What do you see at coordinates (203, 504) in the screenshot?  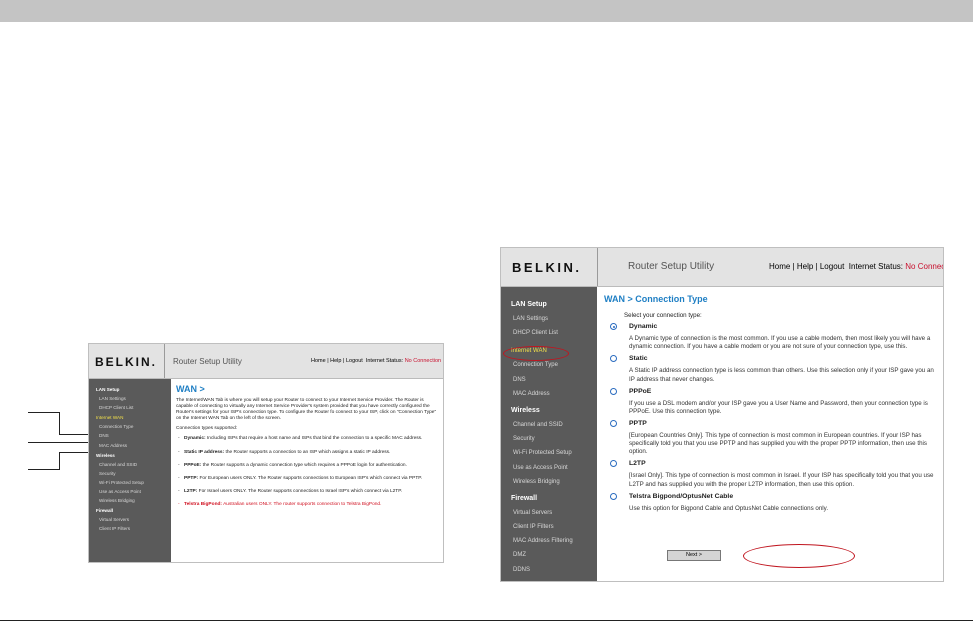 I see `connection-type-name: Telstra BigPond:` at bounding box center [203, 504].